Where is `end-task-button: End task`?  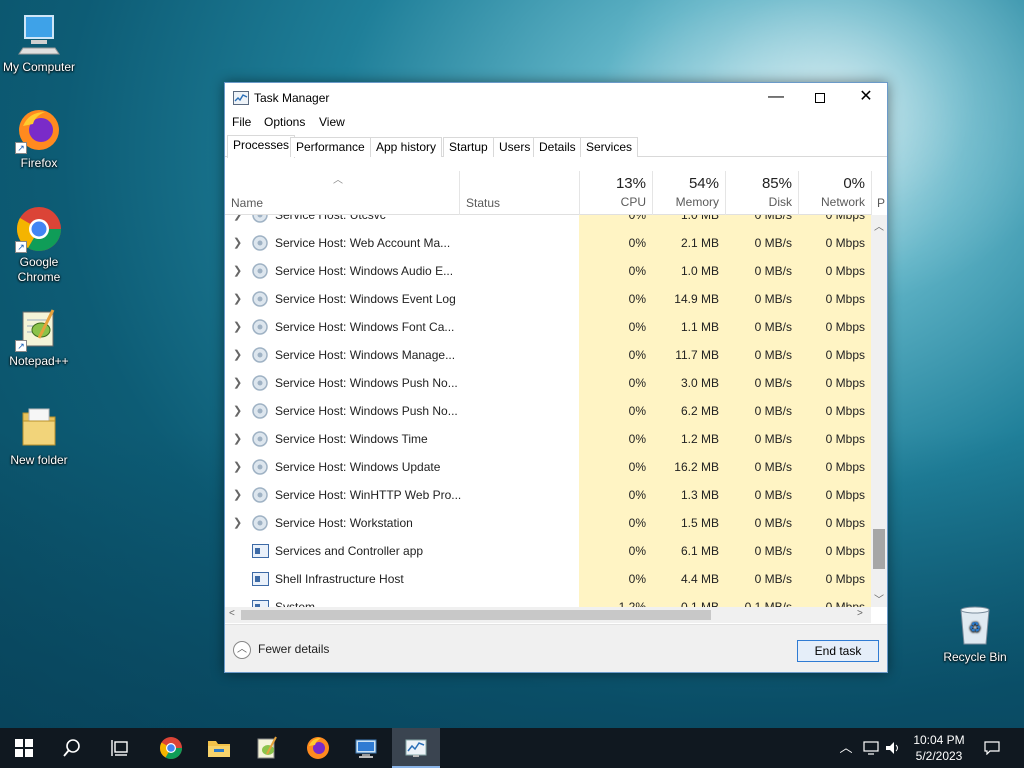
end-task-button: End task is located at coordinates (838, 651).